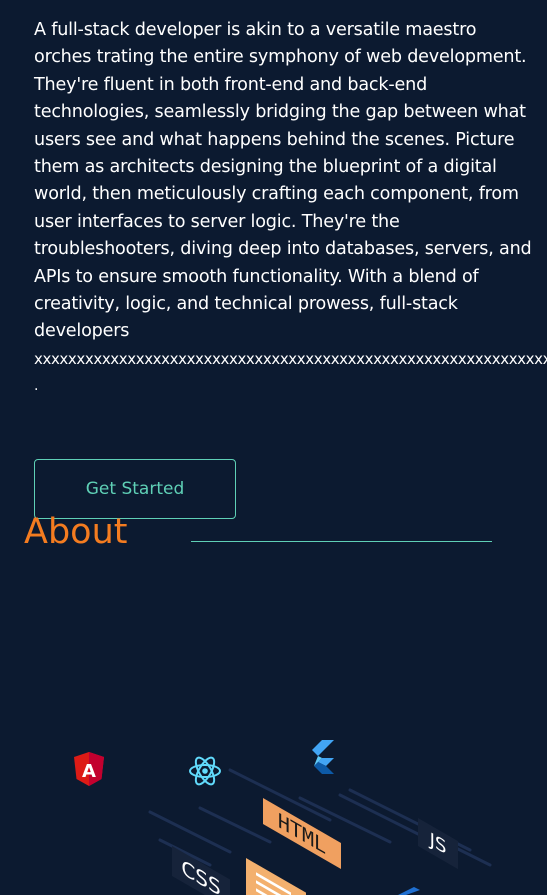 The width and height of the screenshot is (547, 895). What do you see at coordinates (409, 891) in the screenshot?
I see `blue-block-icon` at bounding box center [409, 891].